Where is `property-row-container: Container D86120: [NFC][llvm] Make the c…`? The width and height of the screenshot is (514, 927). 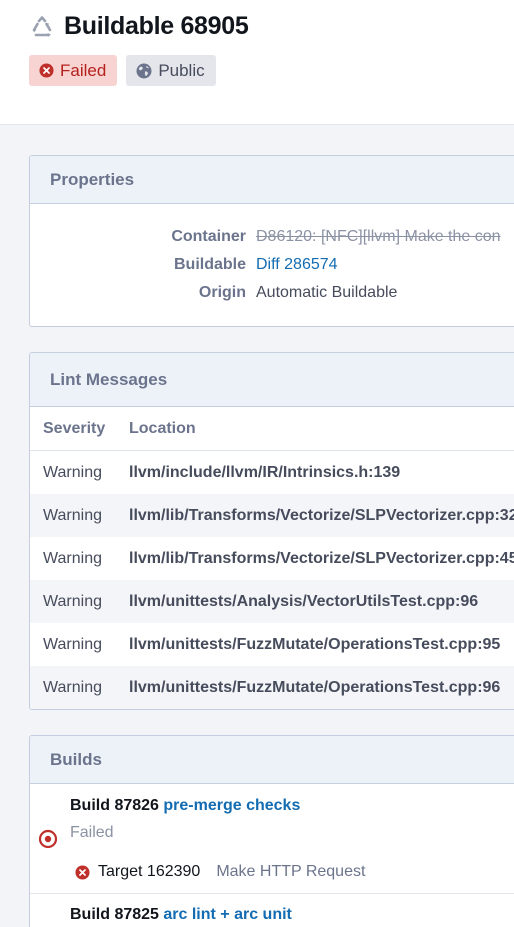 property-row-container: Container D86120: [NFC][llvm] Make the c… is located at coordinates (272, 237).